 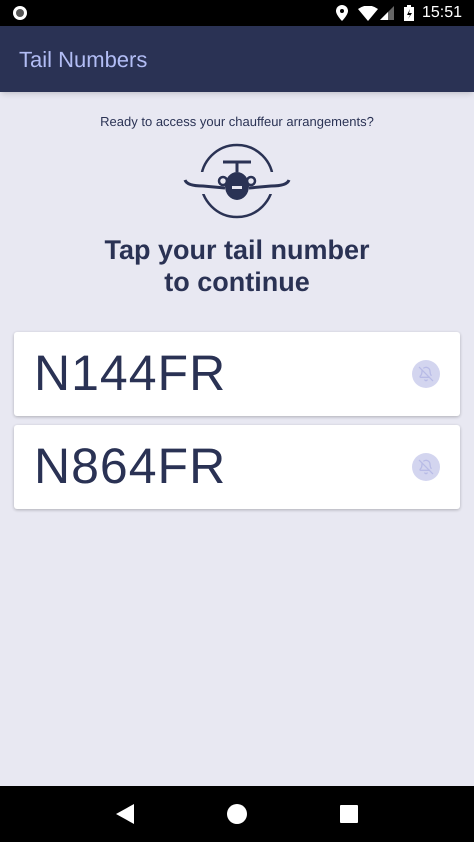 What do you see at coordinates (125, 814) in the screenshot?
I see `back-icon` at bounding box center [125, 814].